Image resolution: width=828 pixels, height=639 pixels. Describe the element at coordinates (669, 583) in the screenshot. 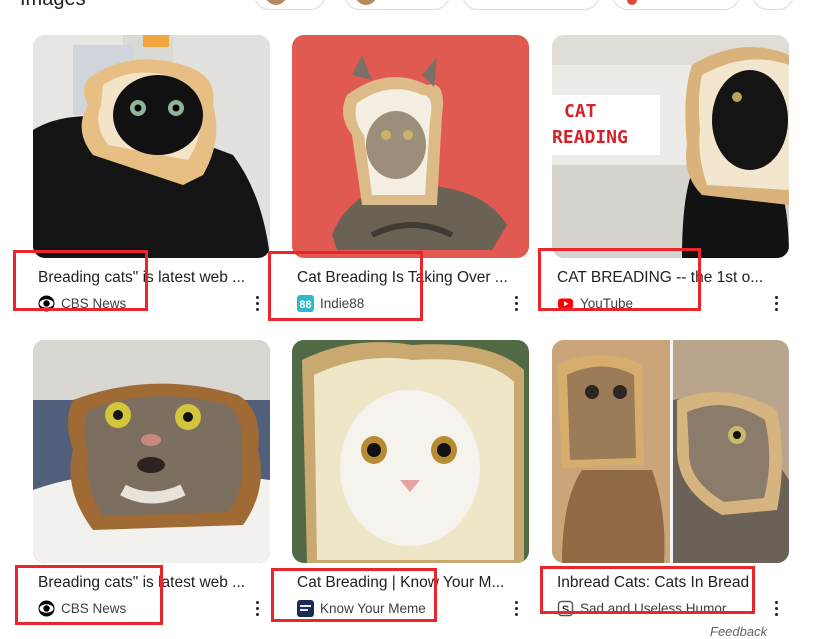

I see `result-title: Inbread Cats: Cats In Bread` at that location.